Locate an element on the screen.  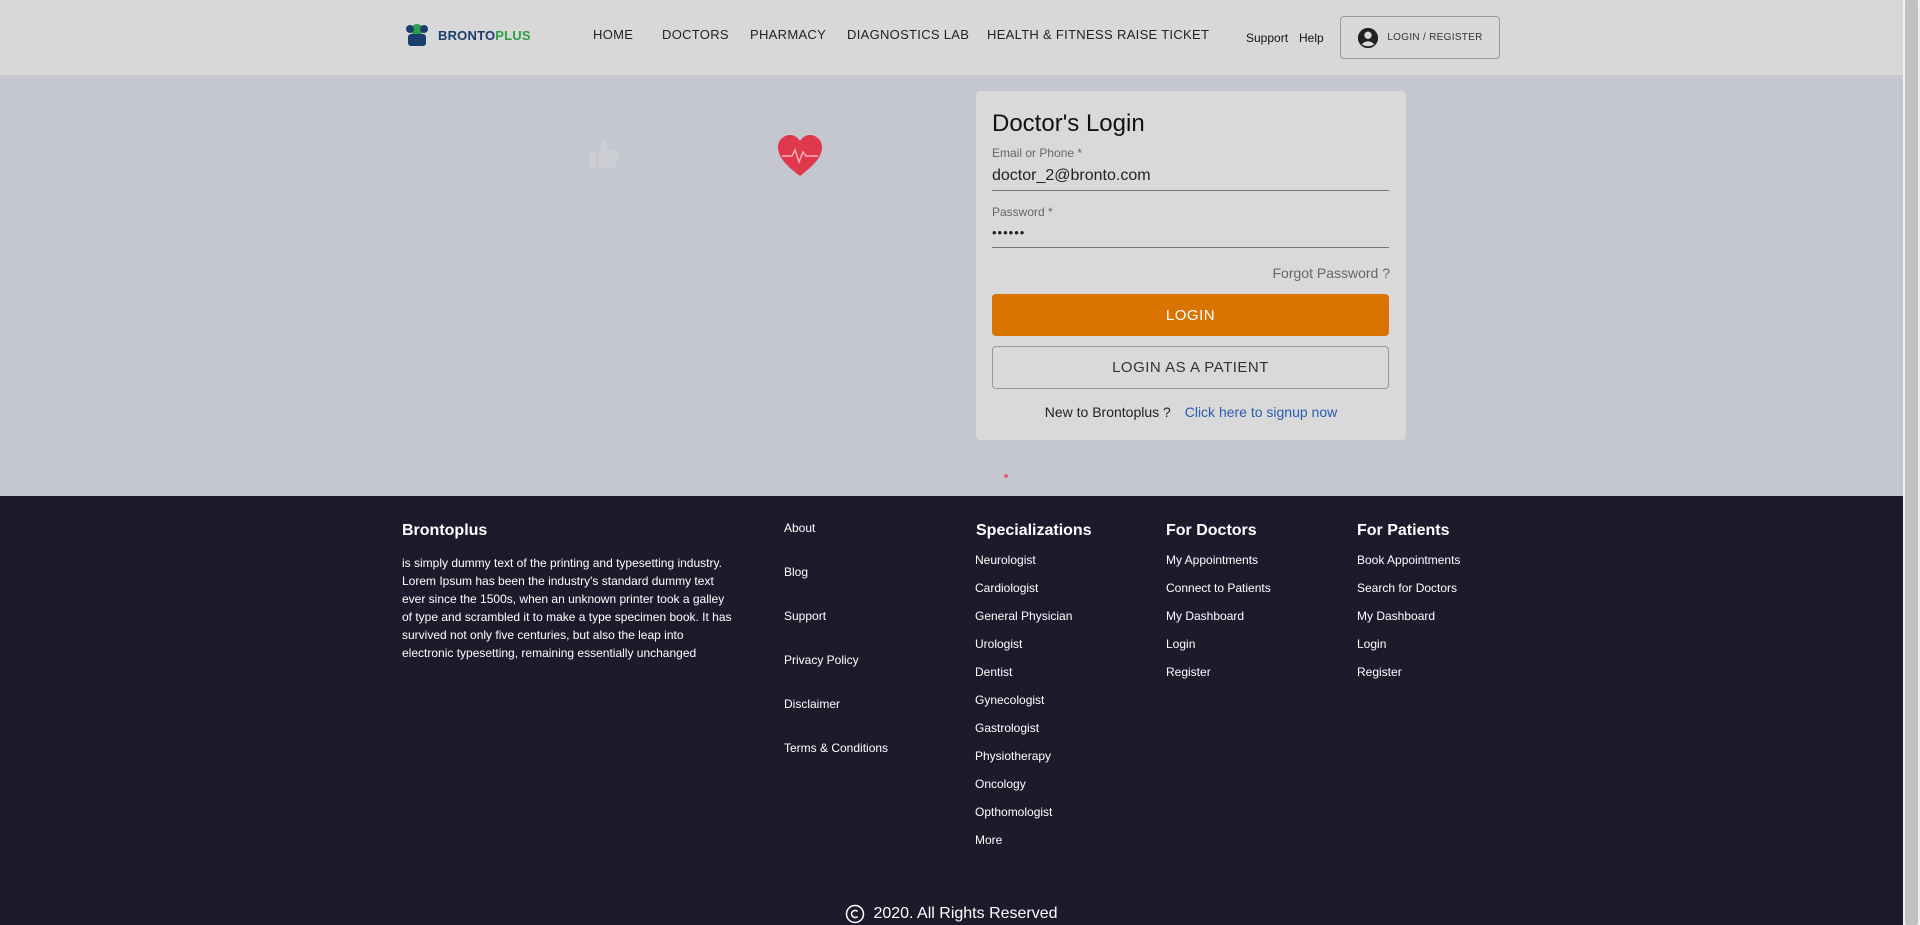
logo-icon is located at coordinates (417, 35).